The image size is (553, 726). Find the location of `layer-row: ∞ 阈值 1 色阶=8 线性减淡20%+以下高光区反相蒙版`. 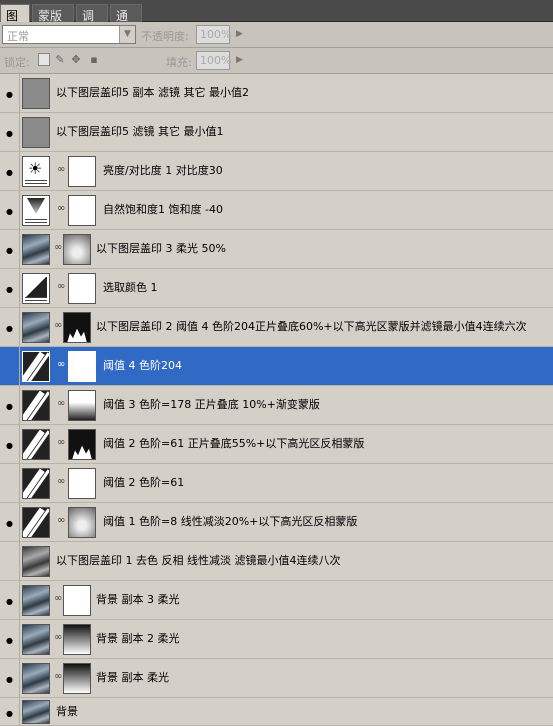

layer-row: ∞ 阈值 1 色阶=8 线性减淡20%+以下高光区反相蒙版 is located at coordinates (276, 522).